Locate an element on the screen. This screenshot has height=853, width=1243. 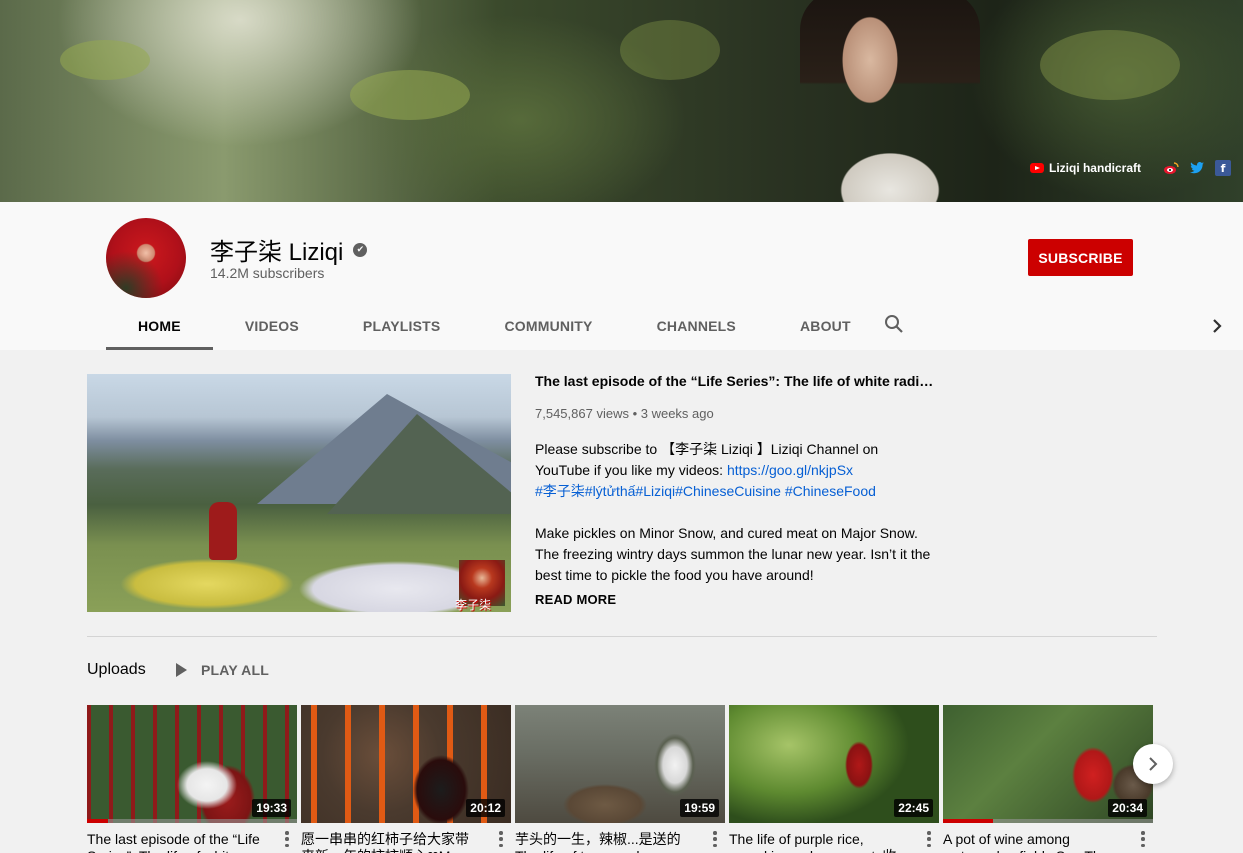
video-duration: 22:45 is located at coordinates (913, 808).